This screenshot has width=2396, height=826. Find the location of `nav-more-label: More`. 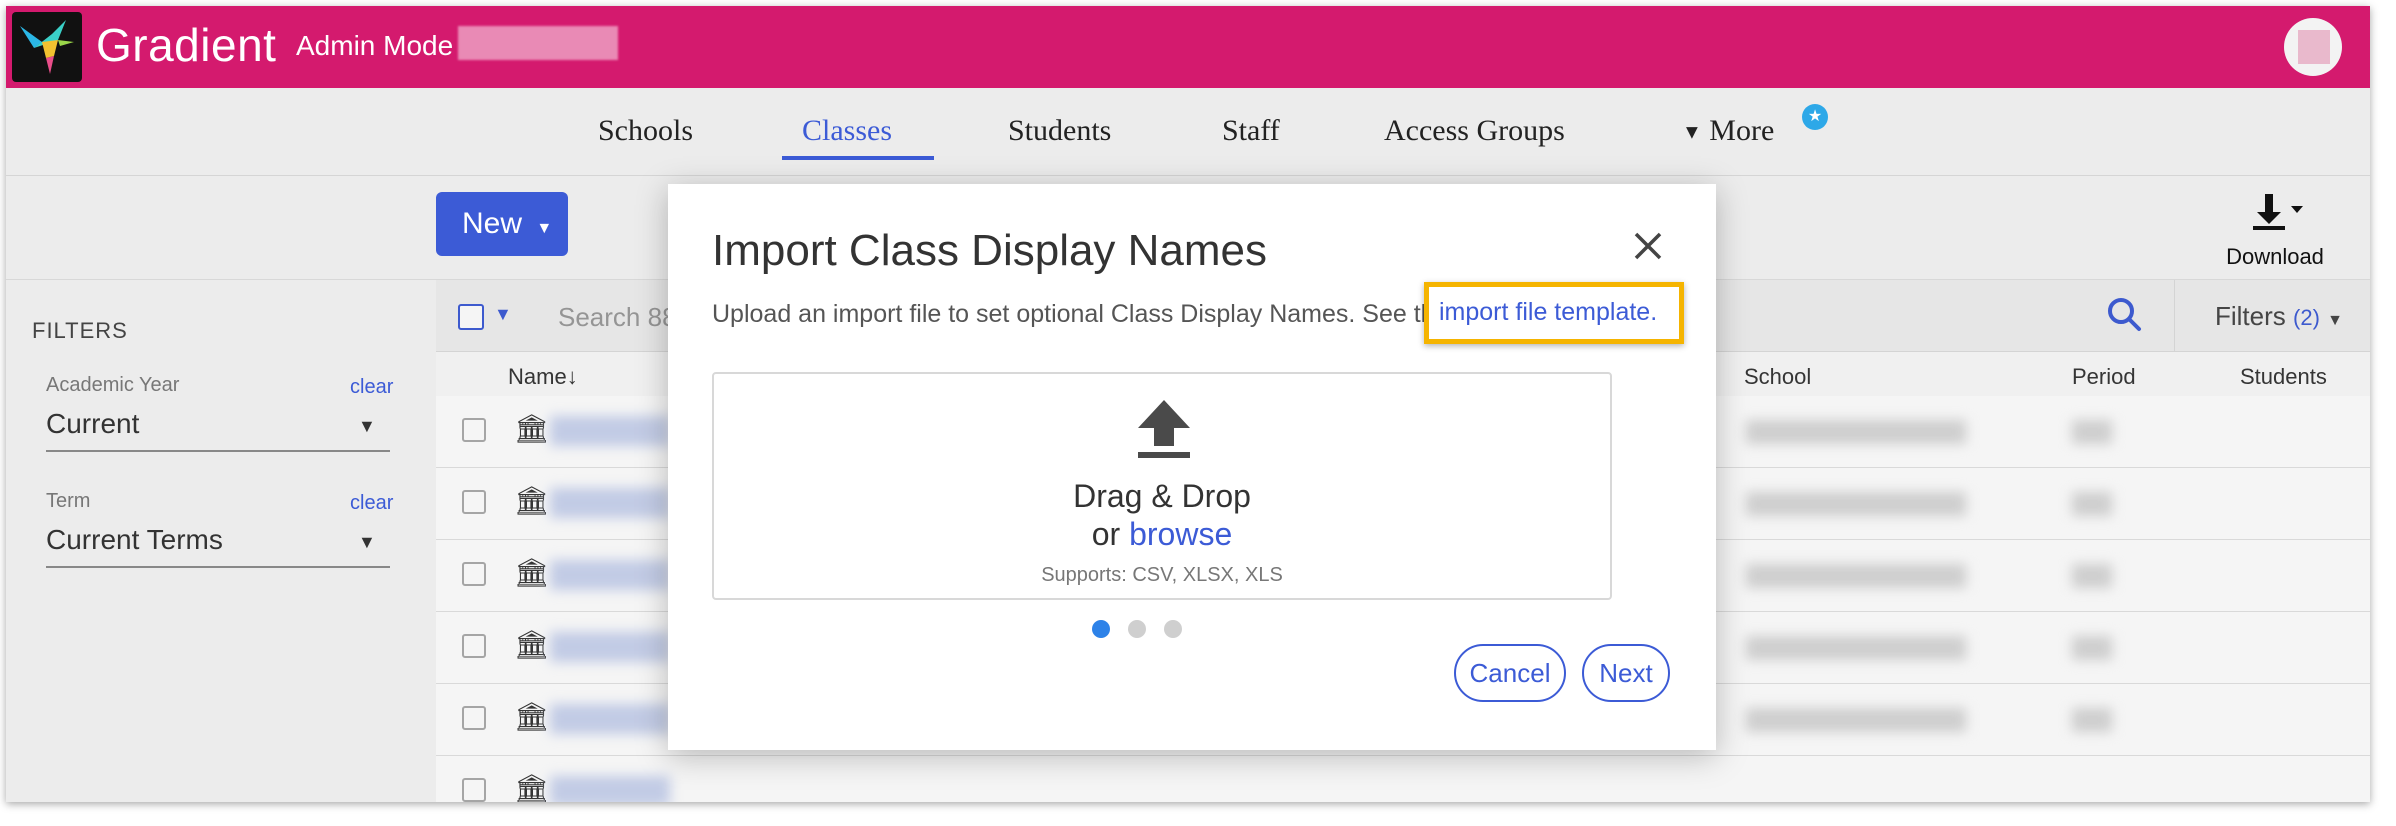

nav-more-label: More is located at coordinates (1742, 130).